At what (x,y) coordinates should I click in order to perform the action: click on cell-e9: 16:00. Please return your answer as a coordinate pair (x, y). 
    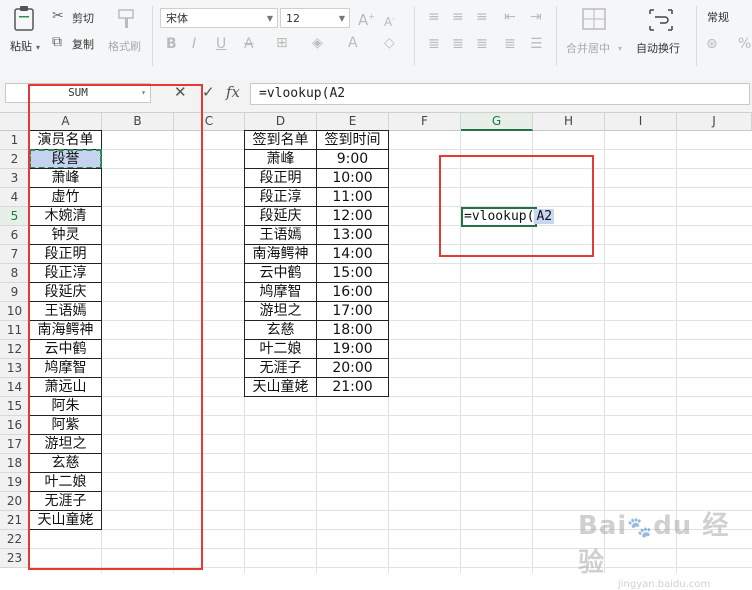
    Looking at the image, I should click on (352, 292).